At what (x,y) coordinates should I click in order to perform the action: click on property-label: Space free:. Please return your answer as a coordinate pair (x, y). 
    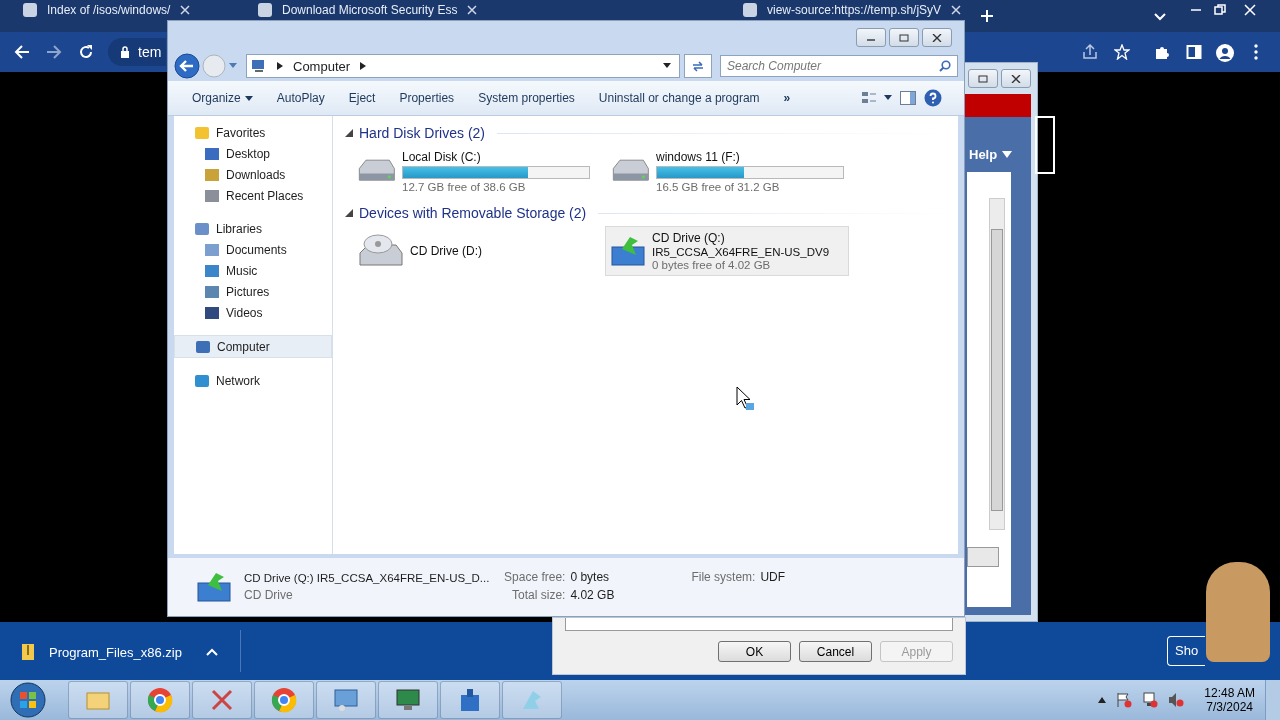
    Looking at the image, I should click on (534, 577).